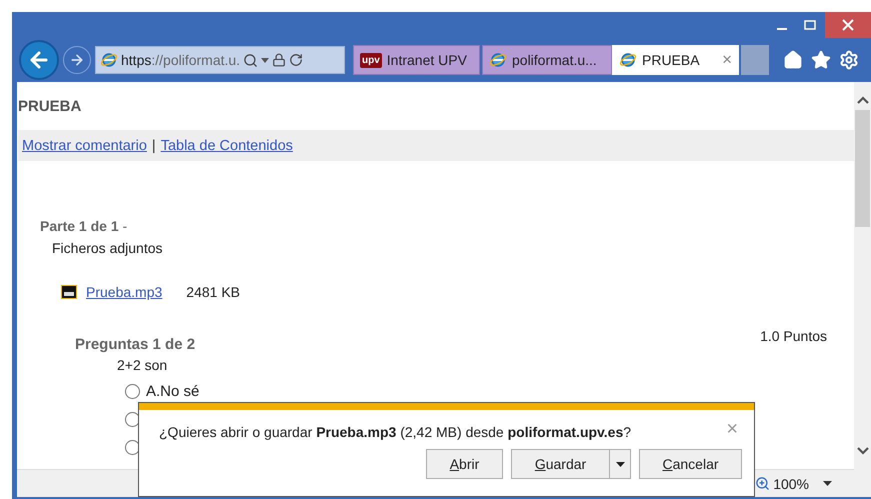 This screenshot has width=871, height=499. Describe the element at coordinates (226, 146) in the screenshot. I see `table-of-contents-link: Tabla de Contenidos` at that location.